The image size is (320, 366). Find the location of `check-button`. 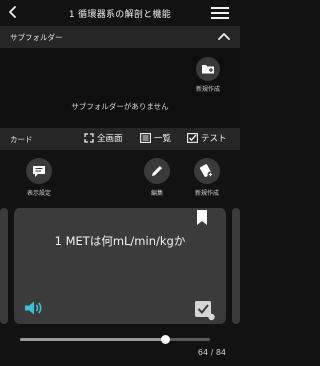

check-button is located at coordinates (204, 310).